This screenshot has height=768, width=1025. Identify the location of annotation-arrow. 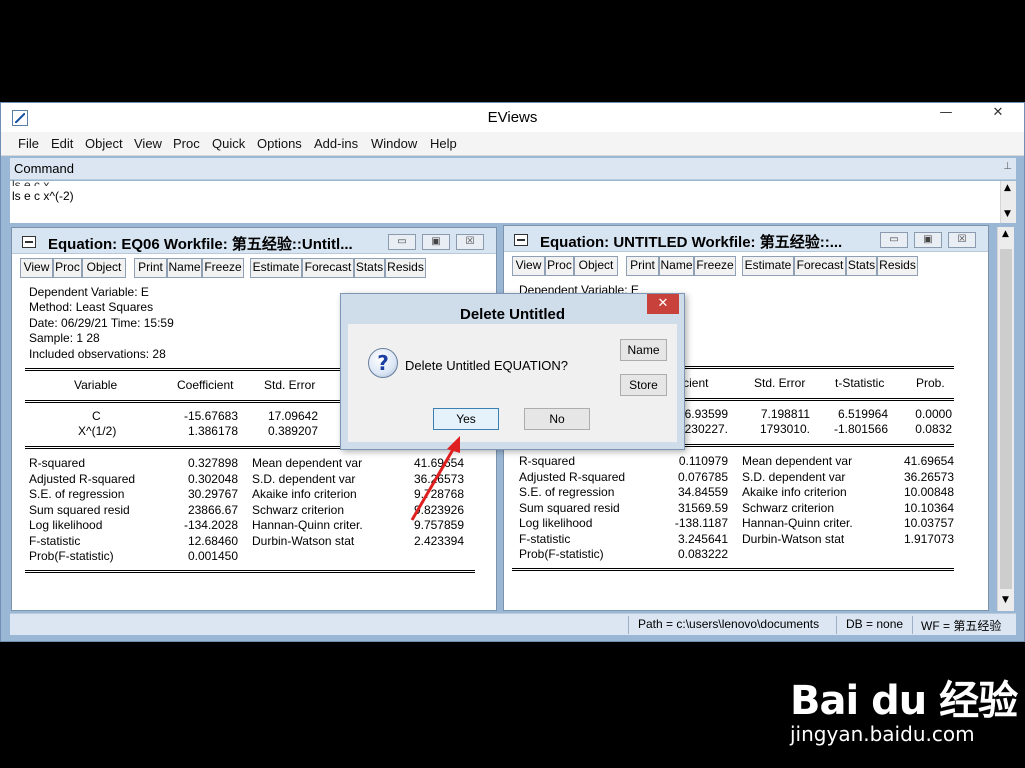
(435, 478).